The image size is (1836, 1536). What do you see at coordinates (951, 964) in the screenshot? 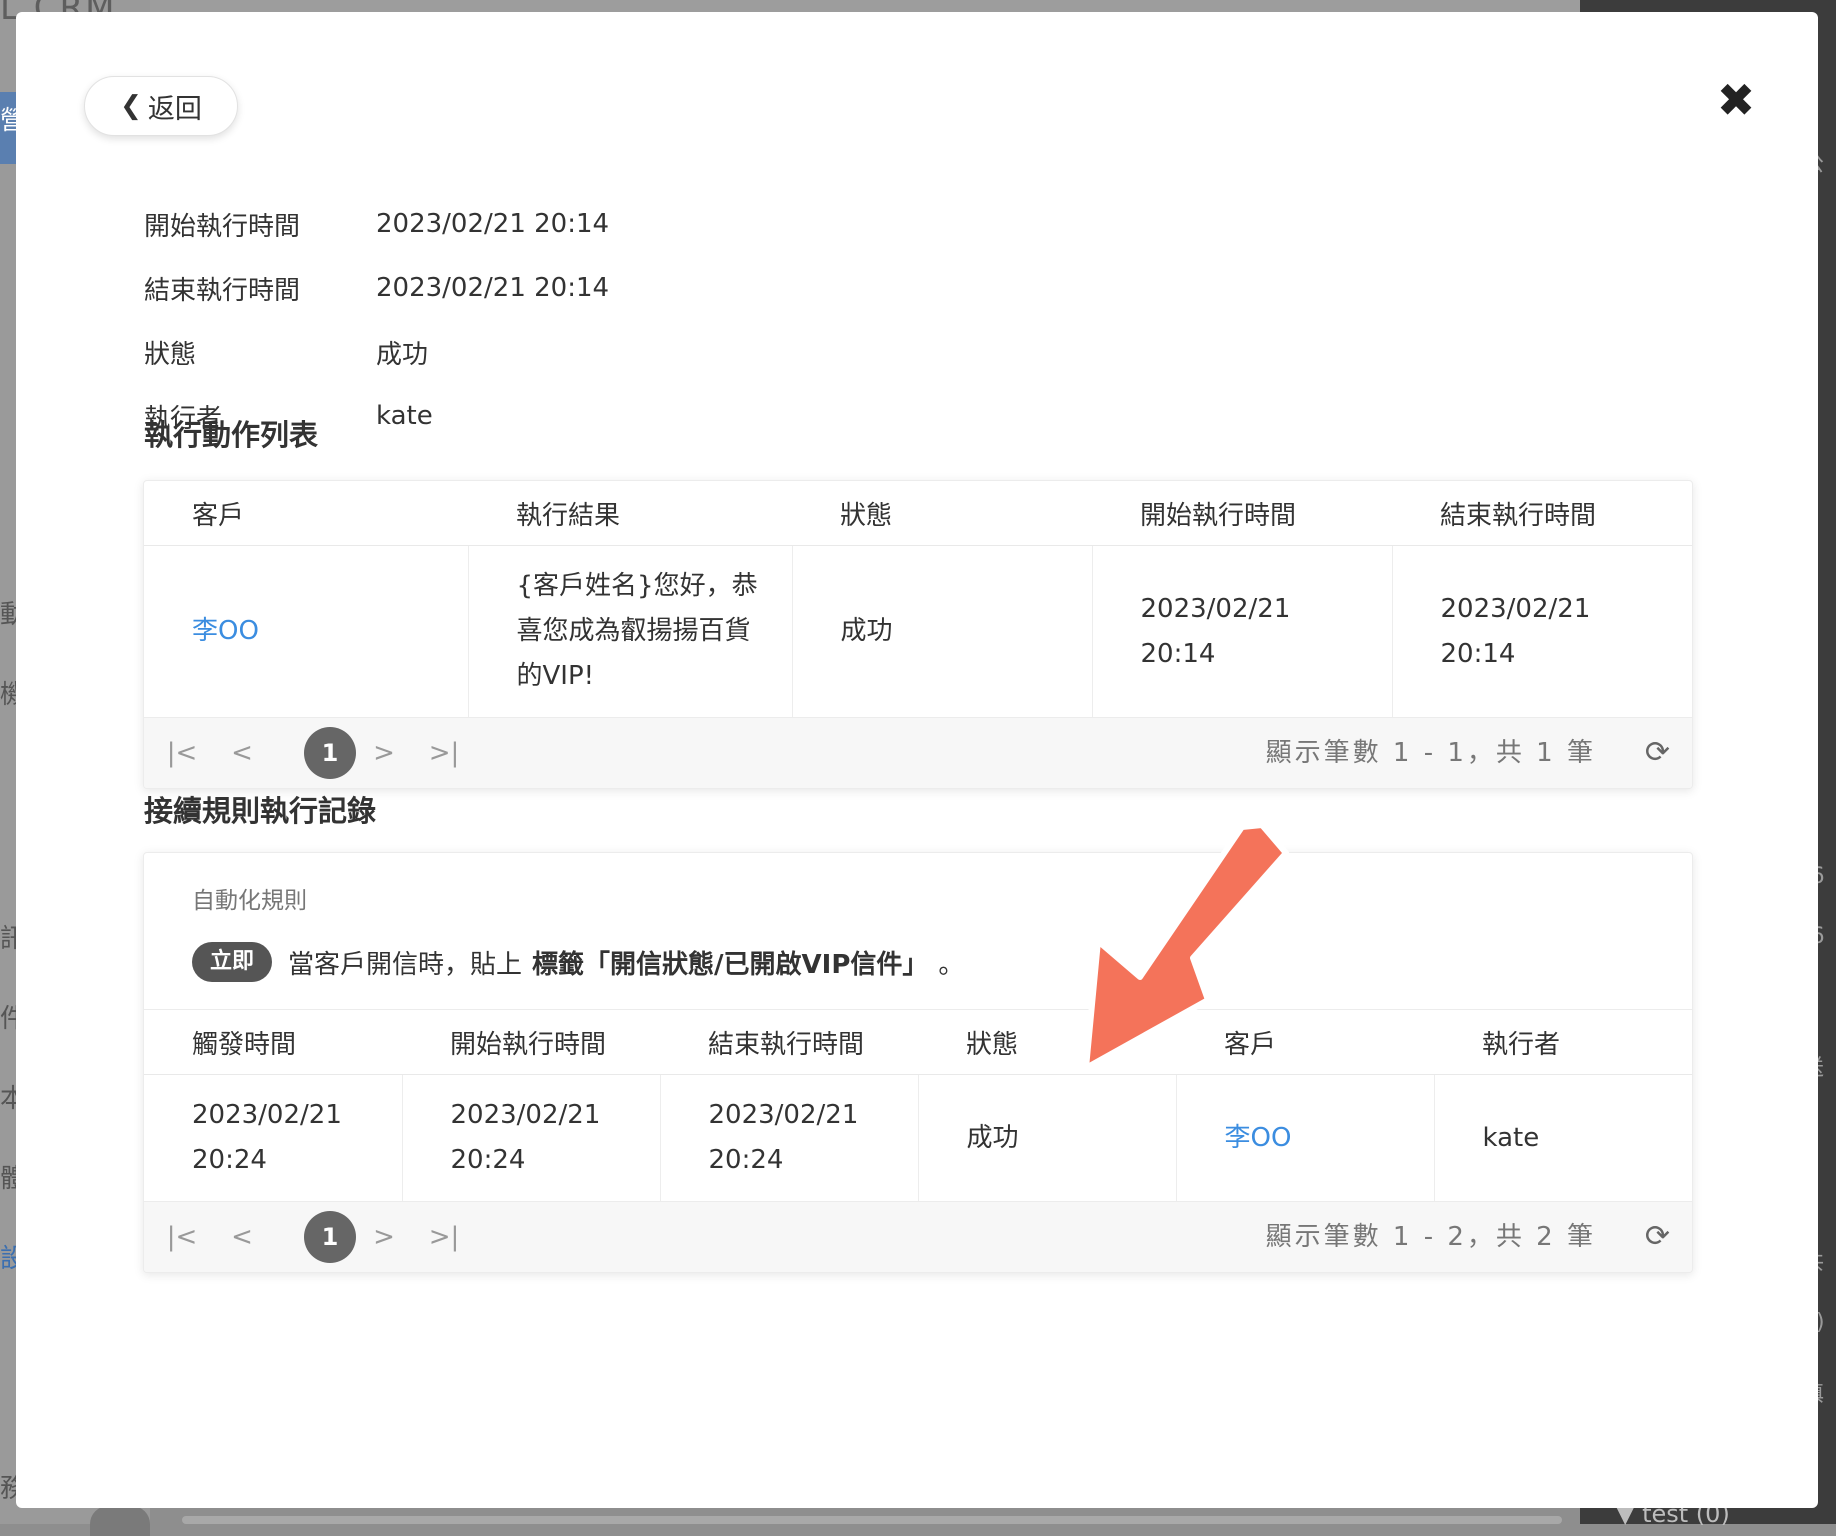
I see `rule-text-end: 。` at bounding box center [951, 964].